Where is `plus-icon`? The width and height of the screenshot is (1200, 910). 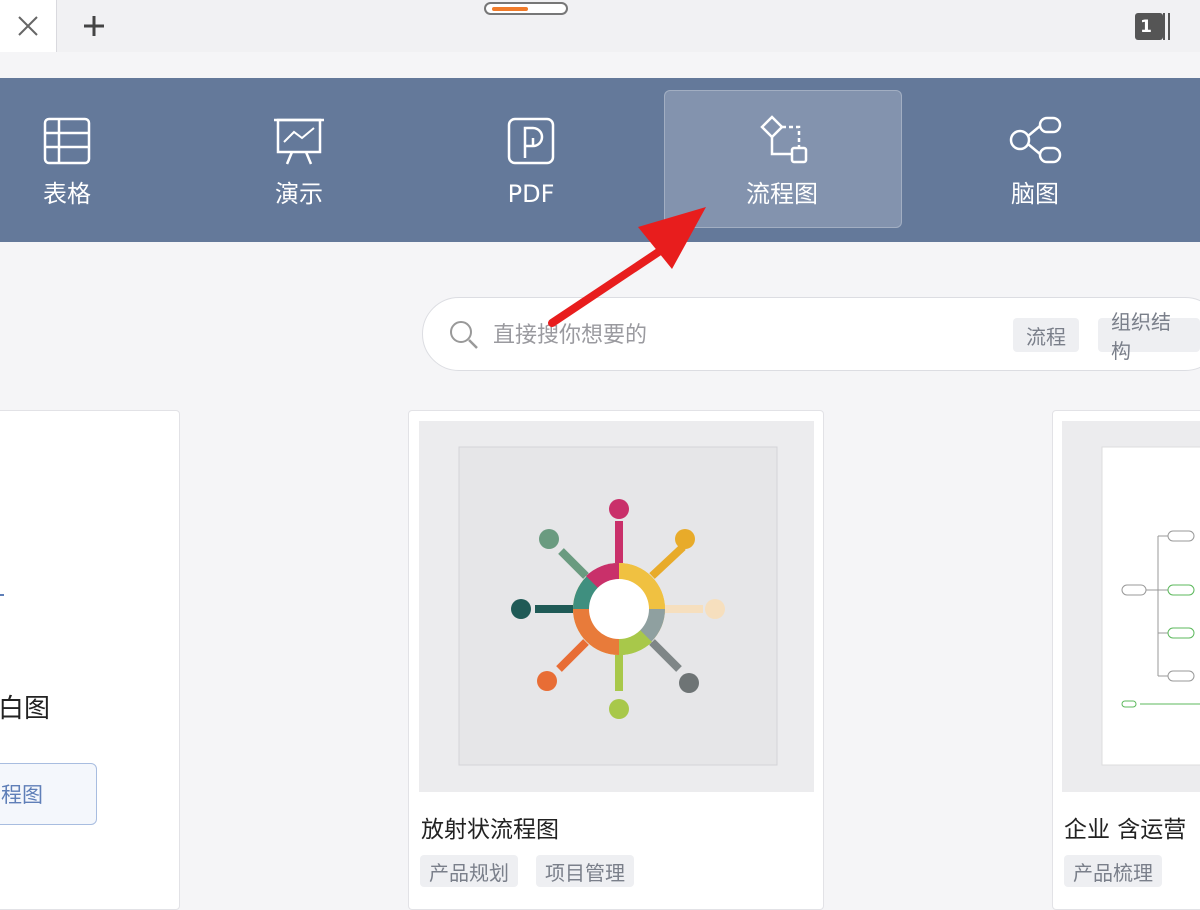
plus-icon is located at coordinates (94, 26).